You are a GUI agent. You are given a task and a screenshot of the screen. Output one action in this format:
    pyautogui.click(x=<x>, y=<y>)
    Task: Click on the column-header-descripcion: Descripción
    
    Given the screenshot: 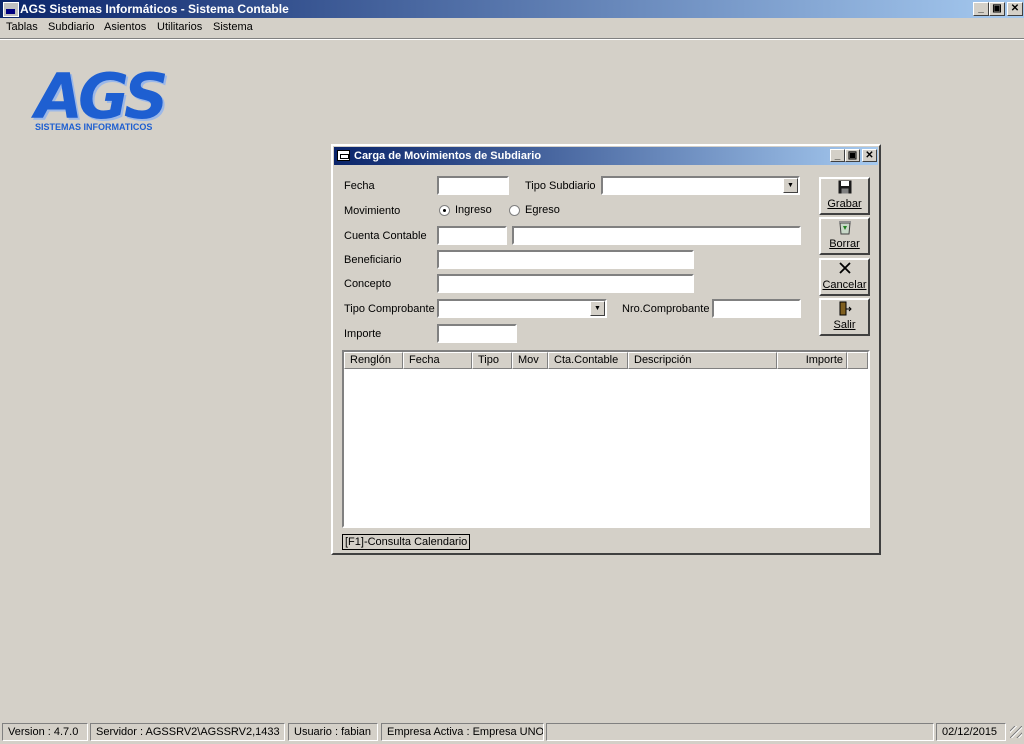 What is the action you would take?
    pyautogui.click(x=702, y=360)
    